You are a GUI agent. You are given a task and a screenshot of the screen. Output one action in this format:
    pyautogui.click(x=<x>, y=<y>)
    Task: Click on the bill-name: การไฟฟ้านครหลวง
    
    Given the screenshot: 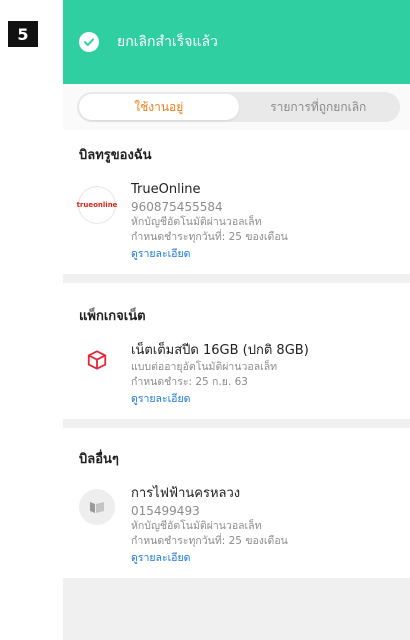 What is the action you would take?
    pyautogui.click(x=186, y=493)
    